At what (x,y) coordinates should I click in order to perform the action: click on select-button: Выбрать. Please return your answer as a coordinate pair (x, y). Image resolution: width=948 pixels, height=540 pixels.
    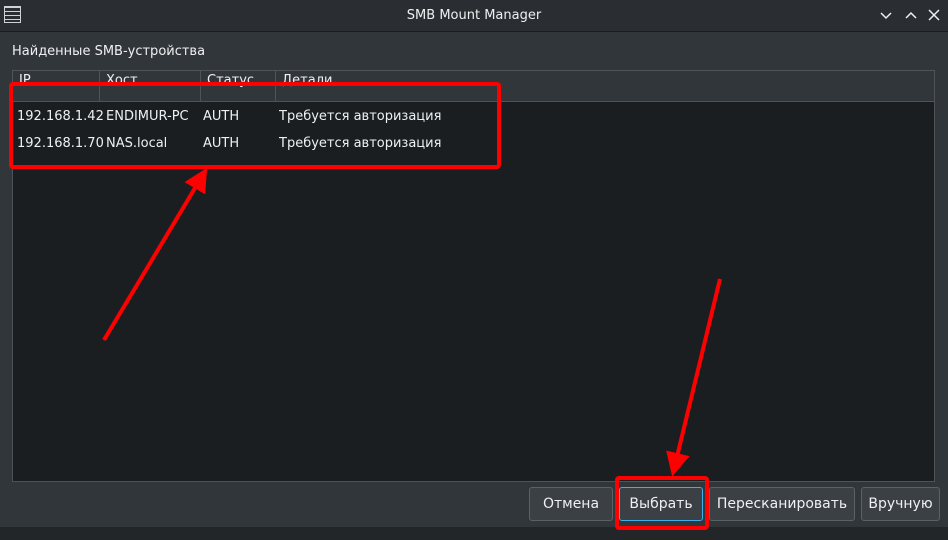
    Looking at the image, I should click on (661, 504).